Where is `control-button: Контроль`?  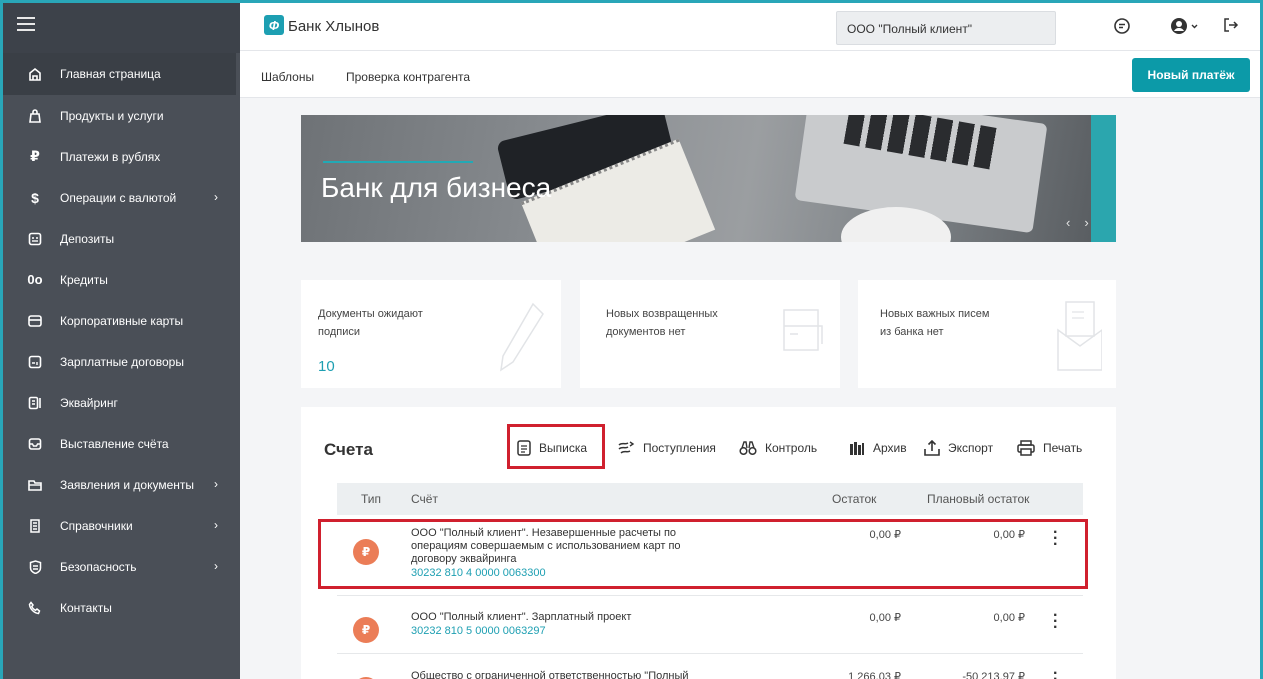 control-button: Контроль is located at coordinates (778, 448).